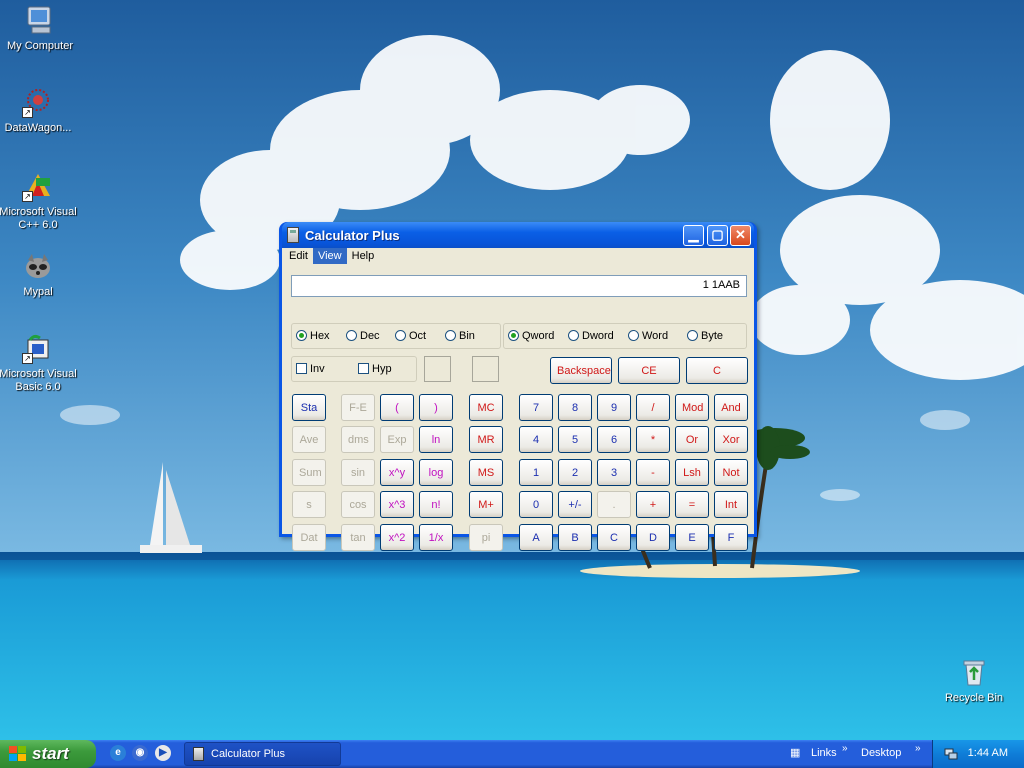  I want to click on or-button: Or, so click(692, 439).